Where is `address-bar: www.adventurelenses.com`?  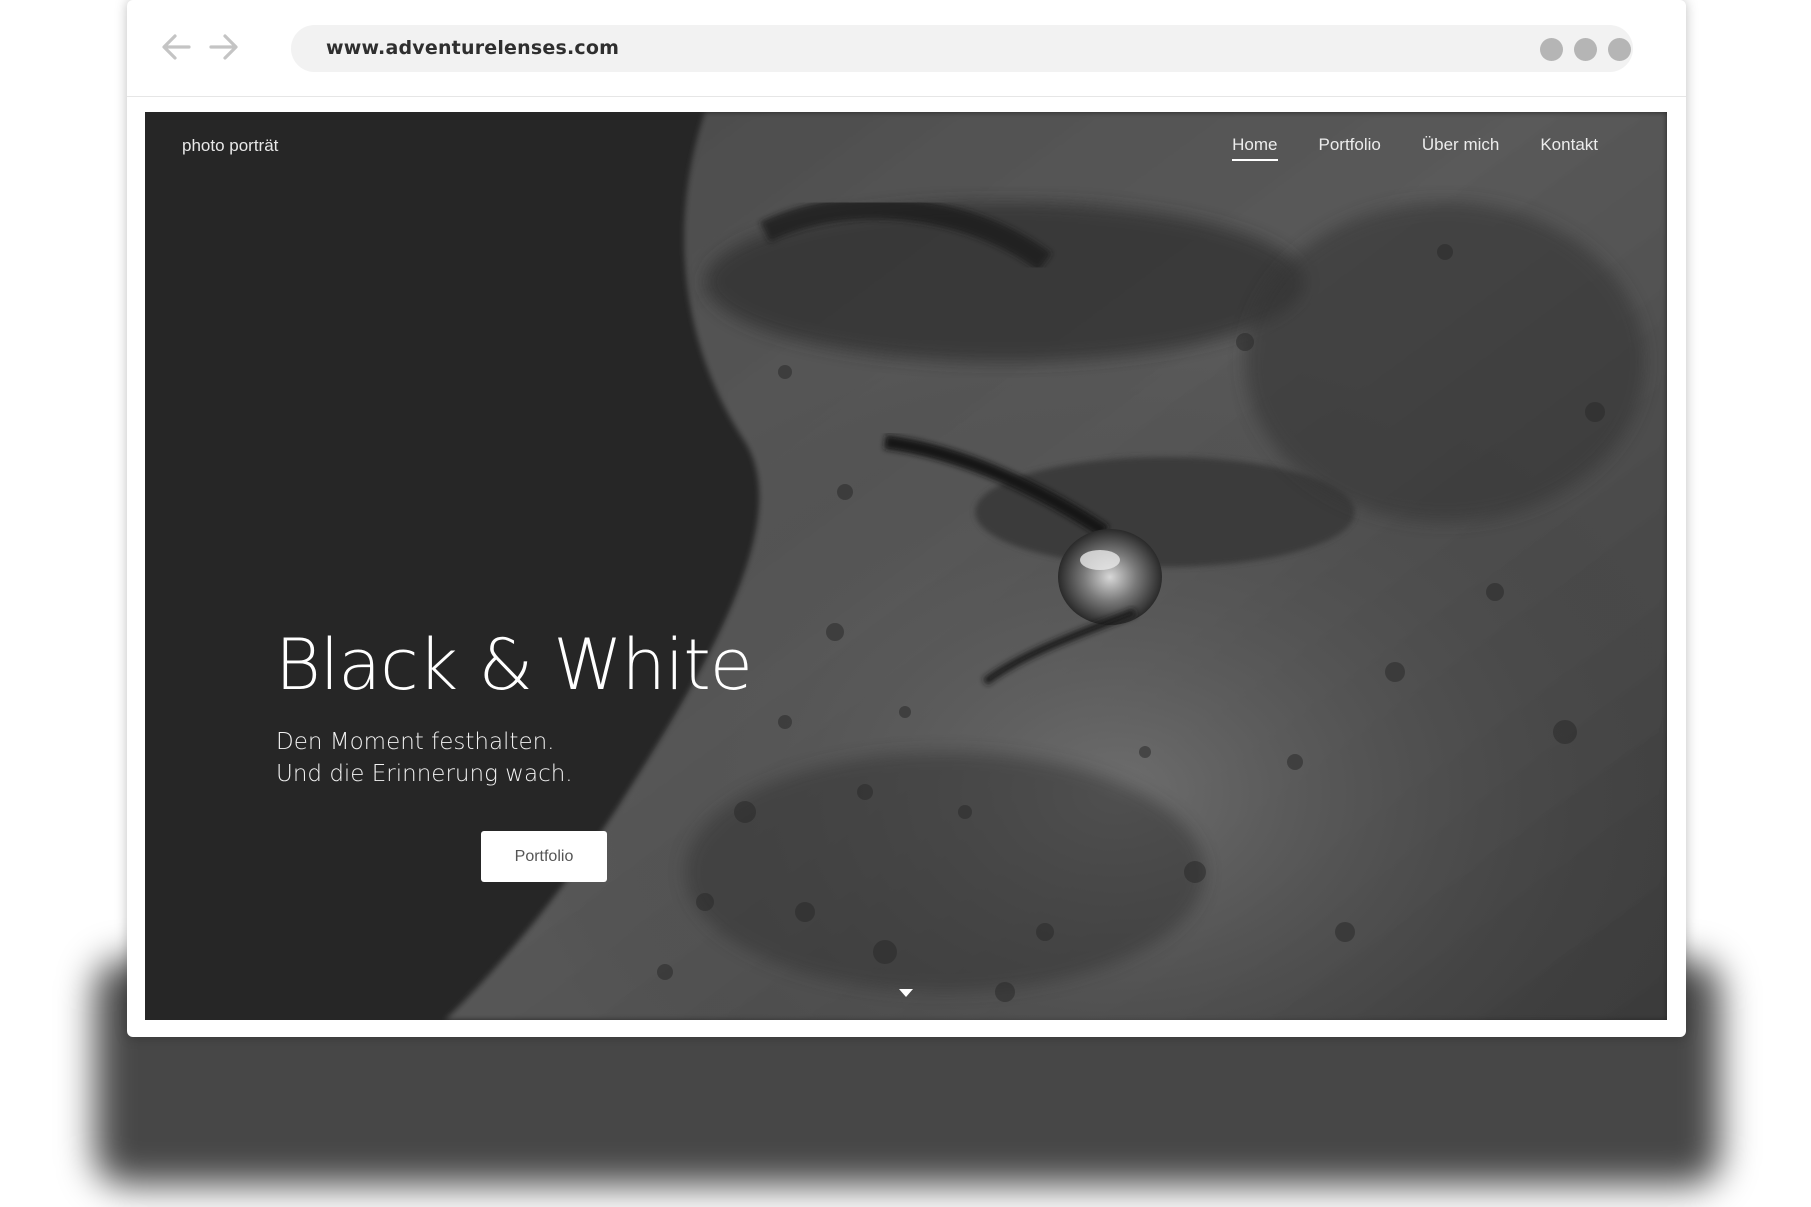
address-bar: www.adventurelenses.com is located at coordinates (962, 48).